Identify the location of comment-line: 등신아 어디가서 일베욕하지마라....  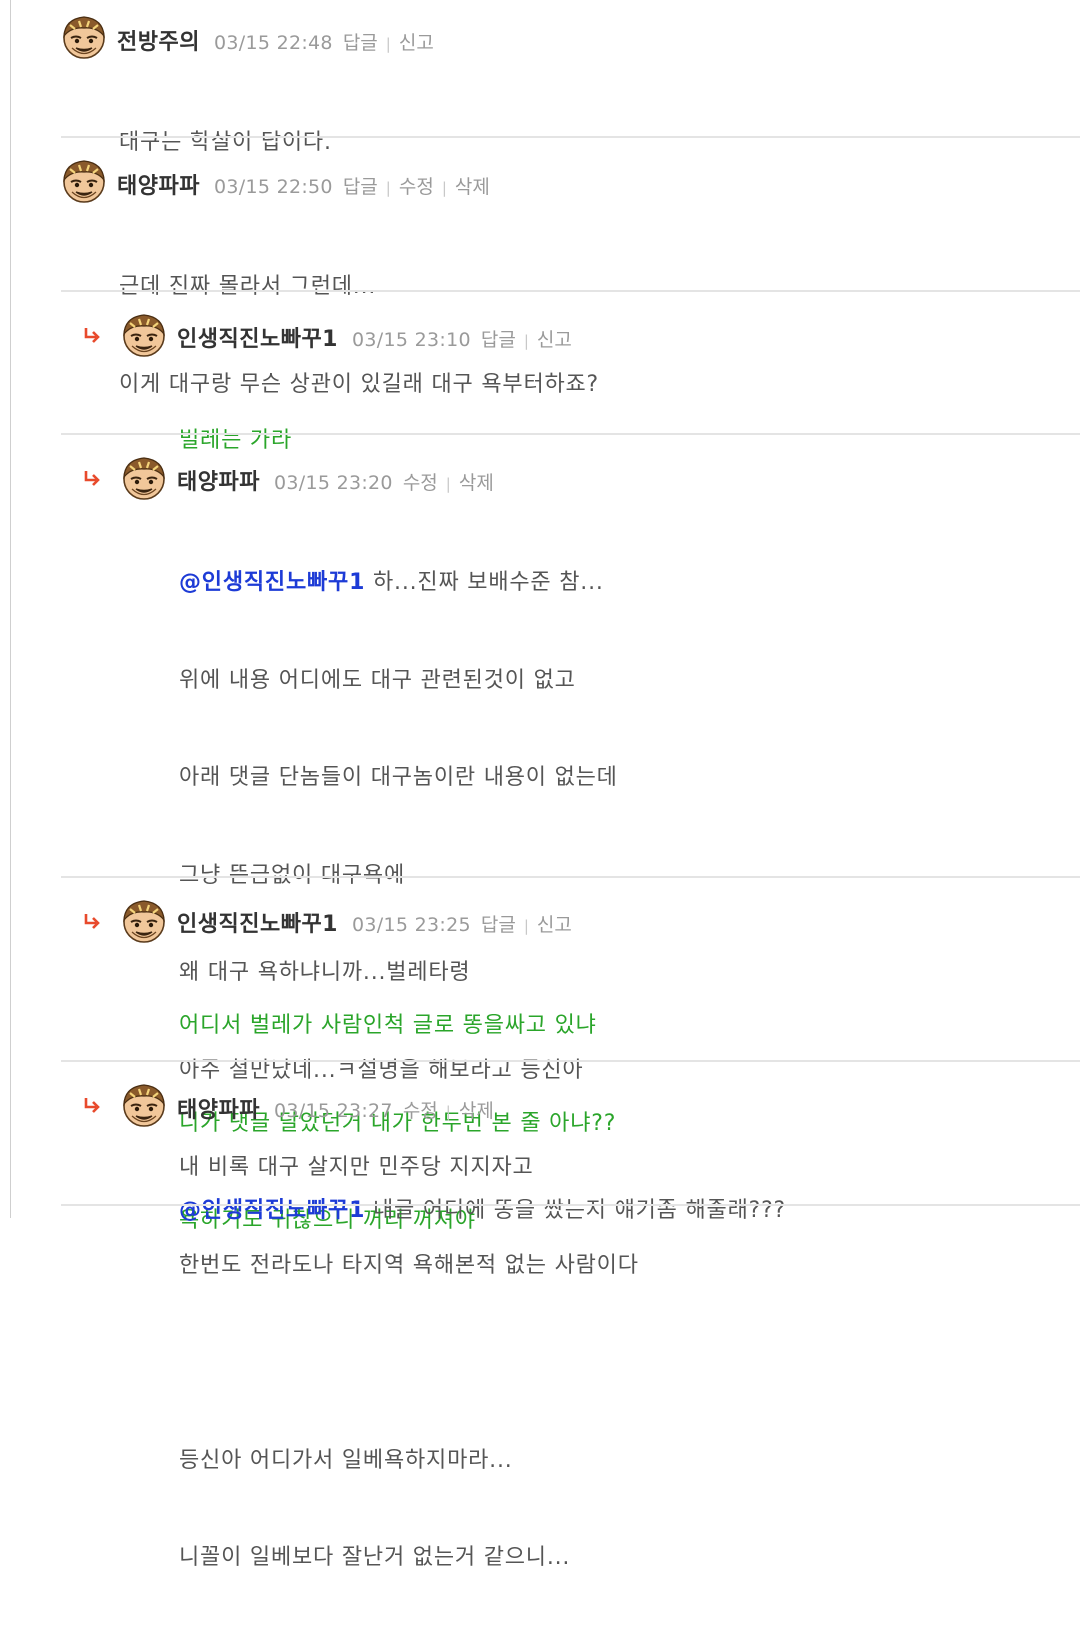
(346, 1460).